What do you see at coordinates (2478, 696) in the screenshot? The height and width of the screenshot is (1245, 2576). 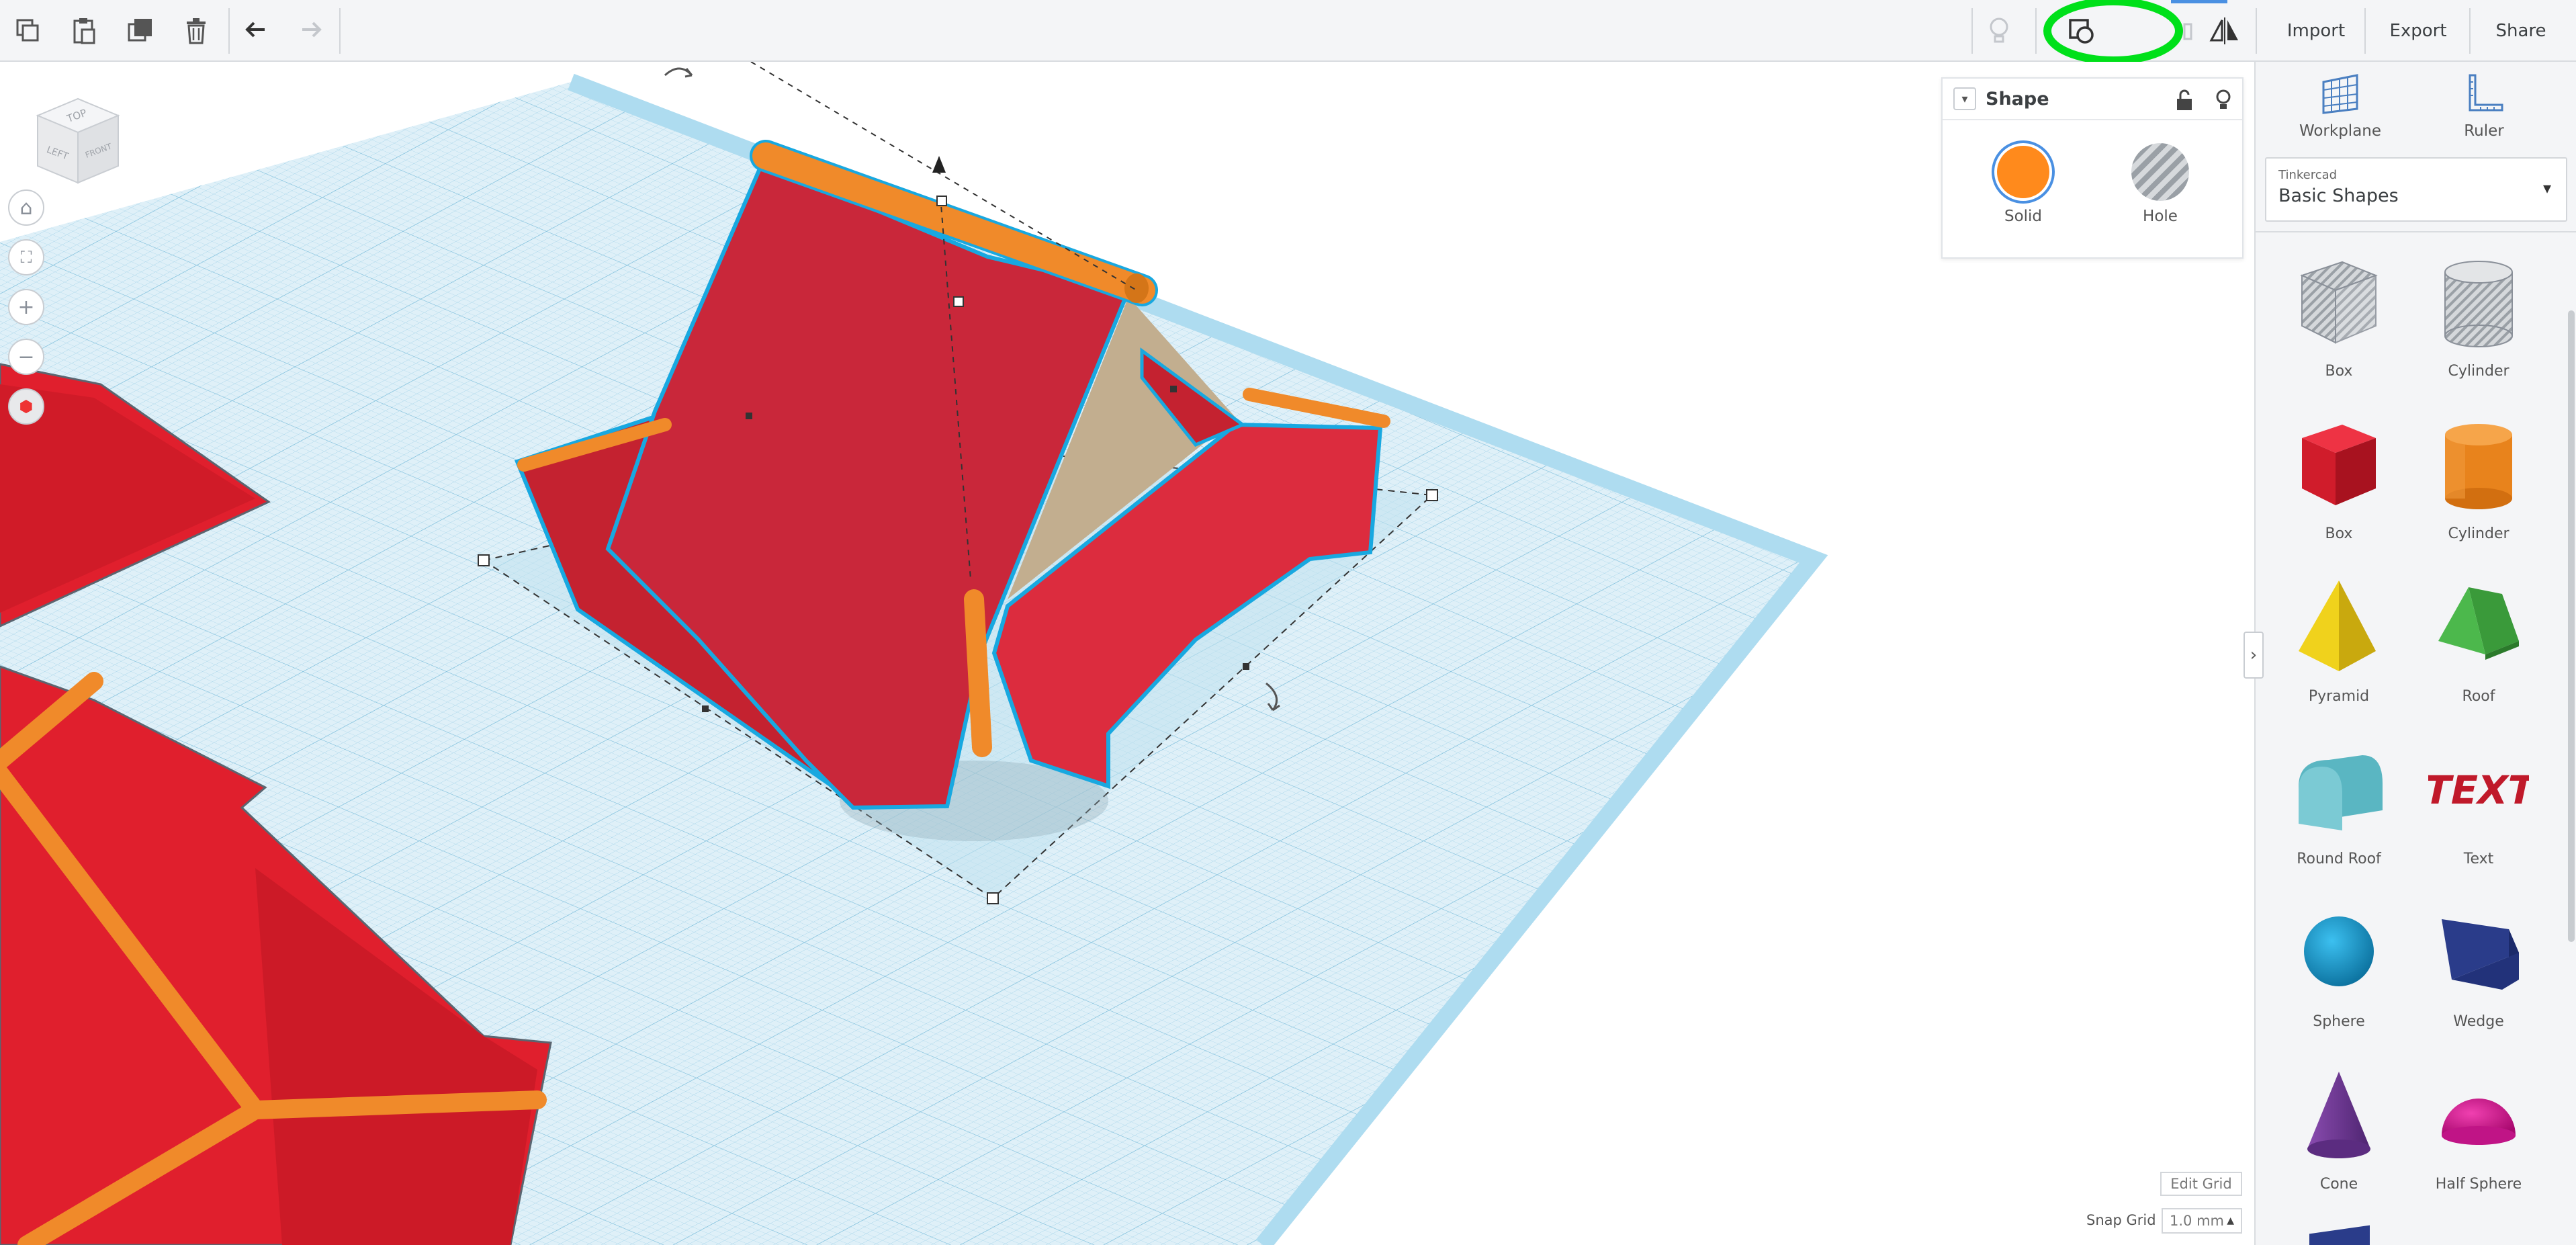 I see `shape-label: Roof` at bounding box center [2478, 696].